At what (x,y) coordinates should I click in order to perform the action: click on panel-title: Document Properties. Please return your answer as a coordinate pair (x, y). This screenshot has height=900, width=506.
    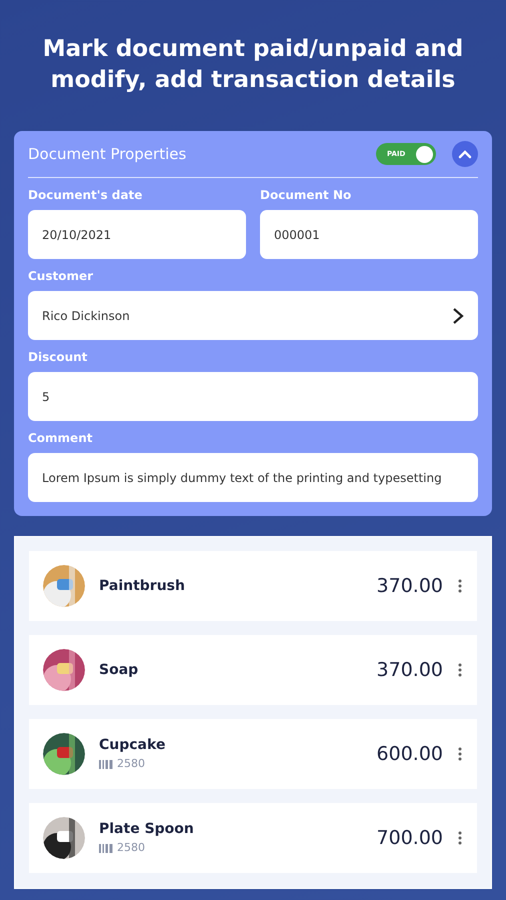
    Looking at the image, I should click on (107, 154).